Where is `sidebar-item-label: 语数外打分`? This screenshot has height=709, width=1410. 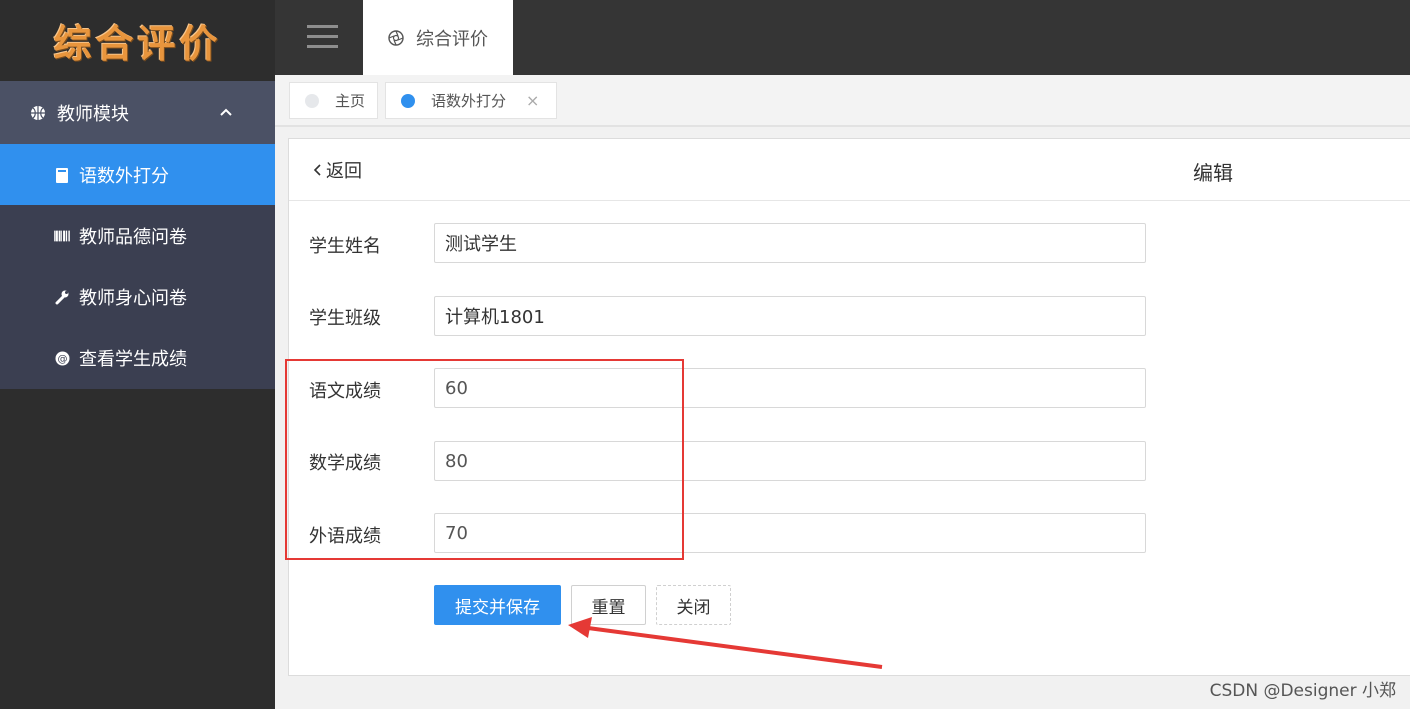
sidebar-item-label: 语数外打分 is located at coordinates (124, 176).